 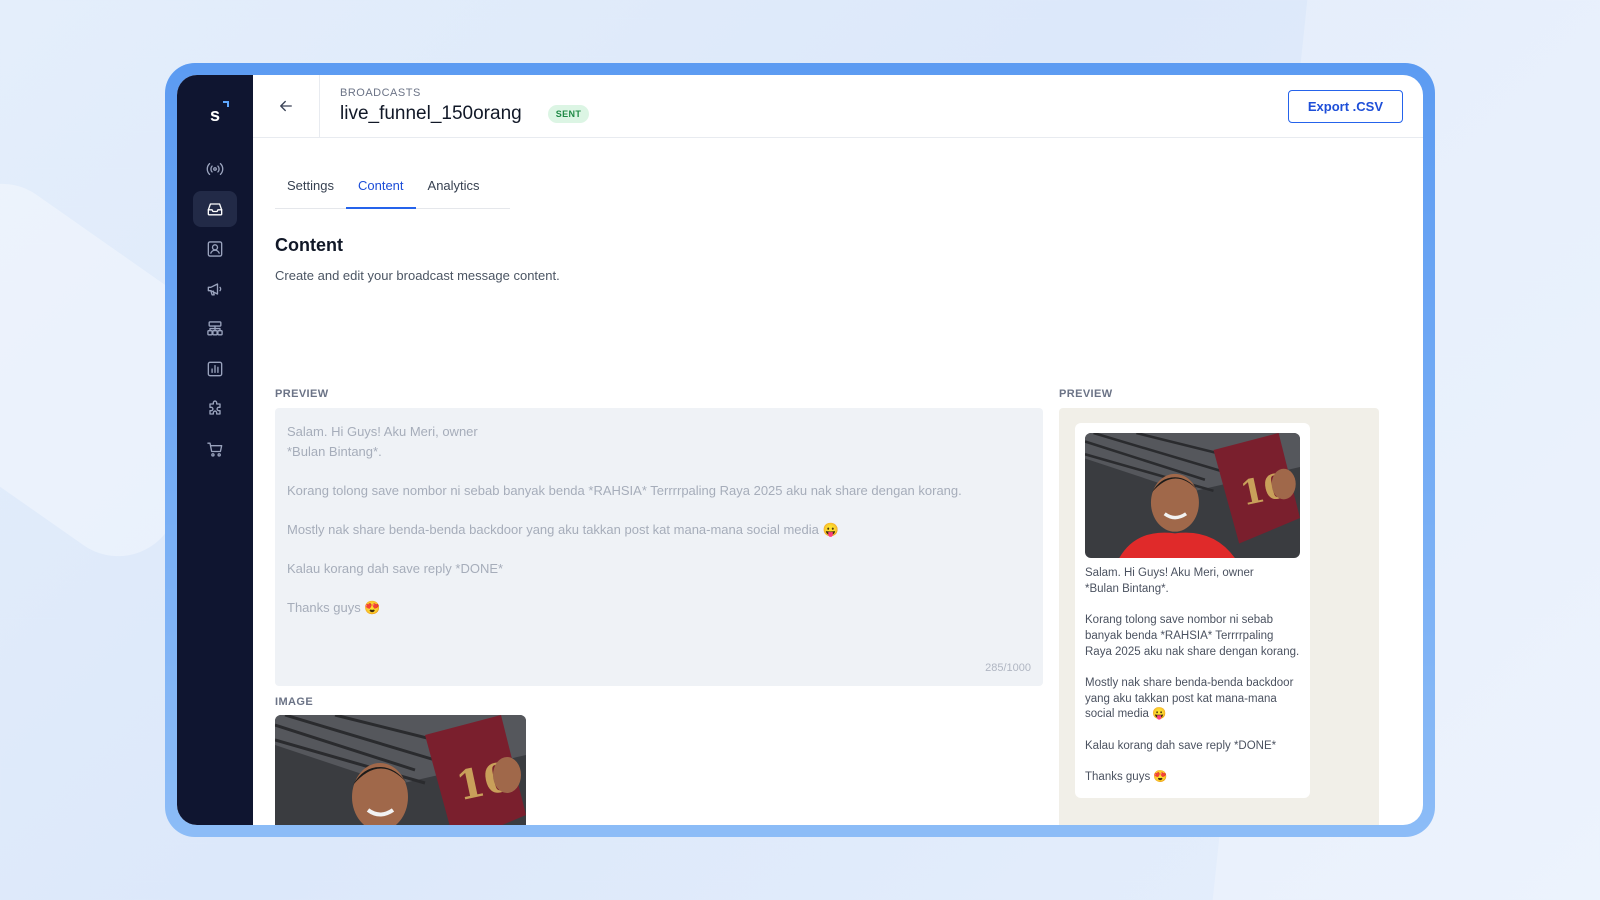 What do you see at coordinates (310, 187) in the screenshot?
I see `tab-settings: Settings` at bounding box center [310, 187].